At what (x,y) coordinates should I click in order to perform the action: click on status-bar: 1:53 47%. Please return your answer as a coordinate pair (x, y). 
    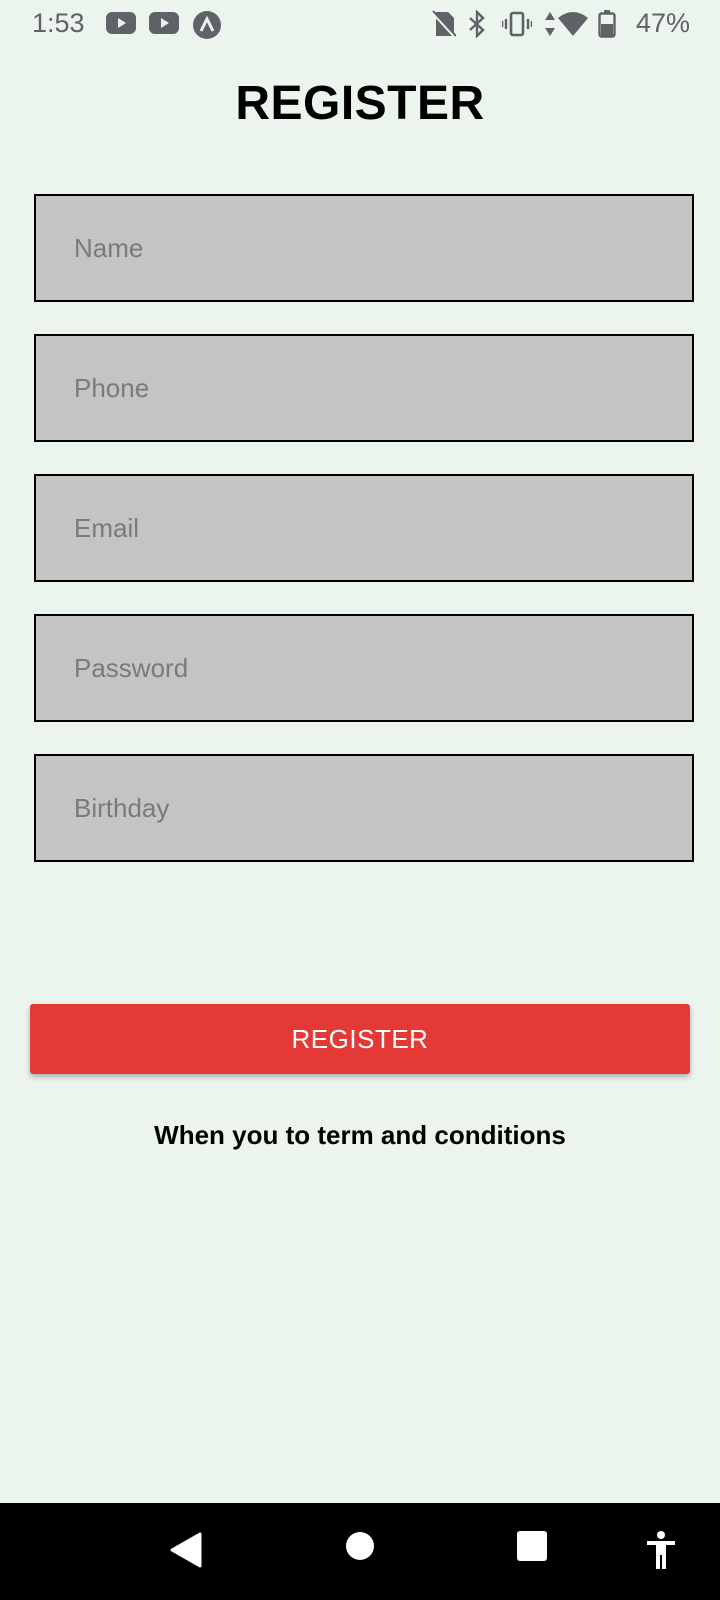
    Looking at the image, I should click on (360, 24).